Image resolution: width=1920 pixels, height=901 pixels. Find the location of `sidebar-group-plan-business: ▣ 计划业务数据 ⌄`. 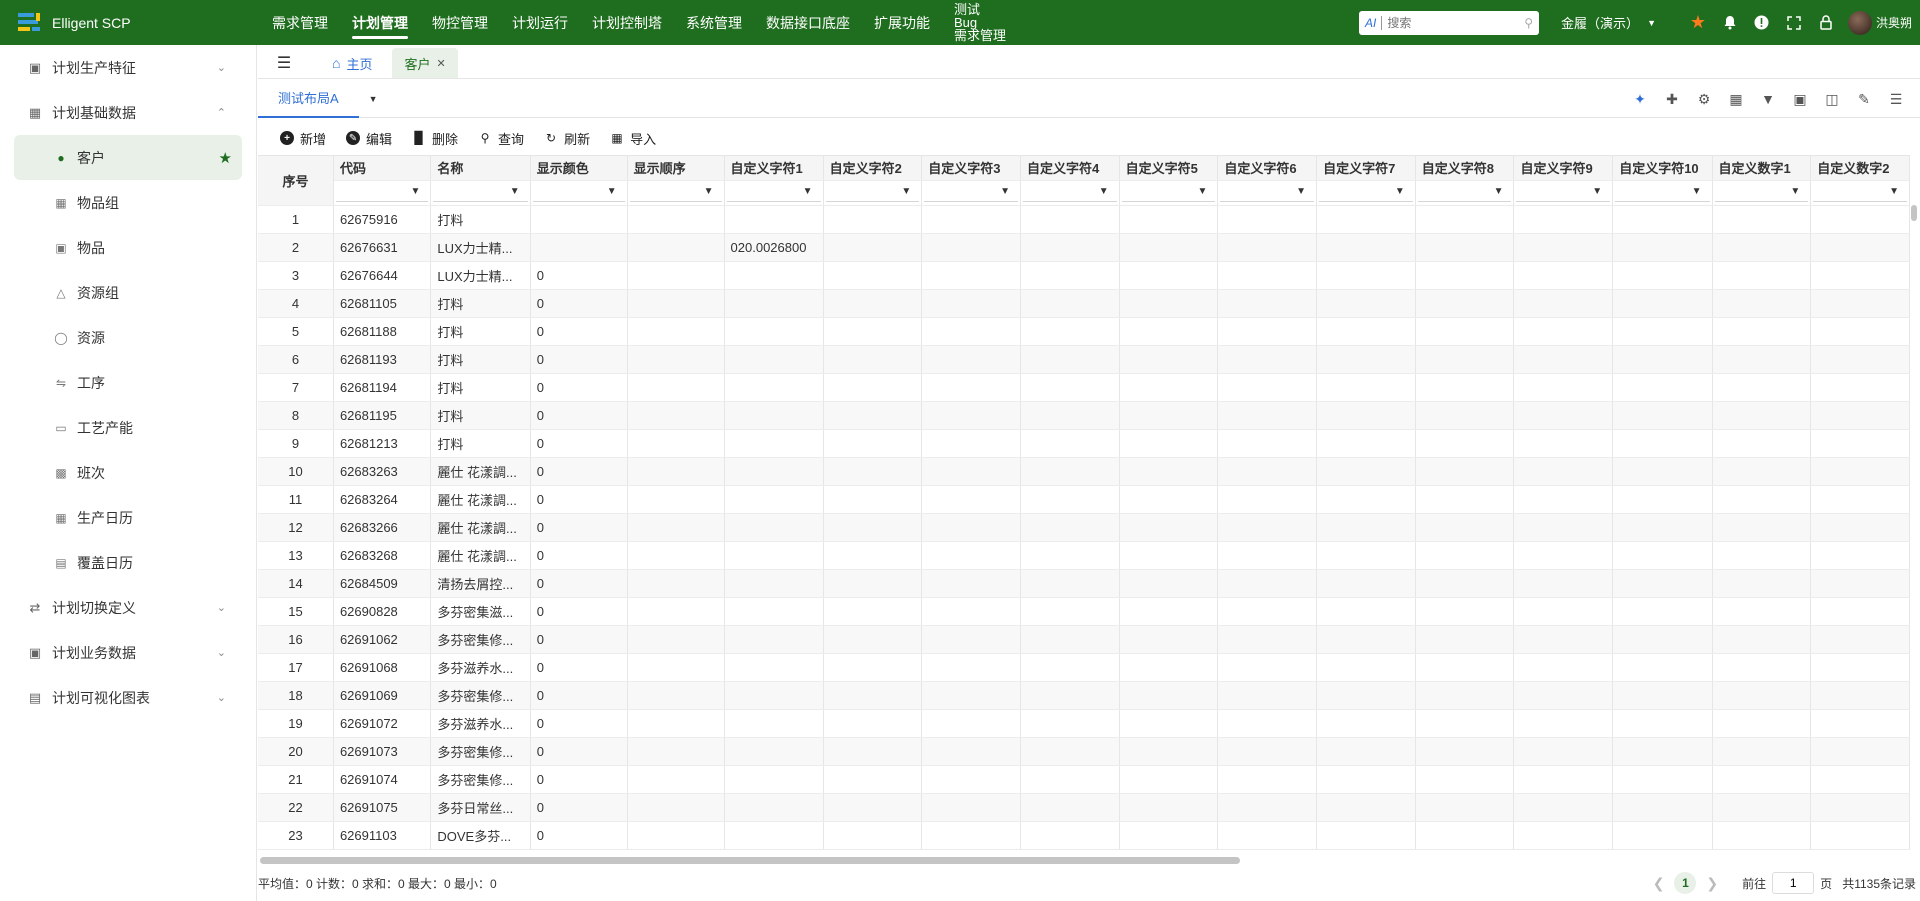

sidebar-group-plan-business: ▣ 计划业务数据 ⌄ is located at coordinates (128, 652).